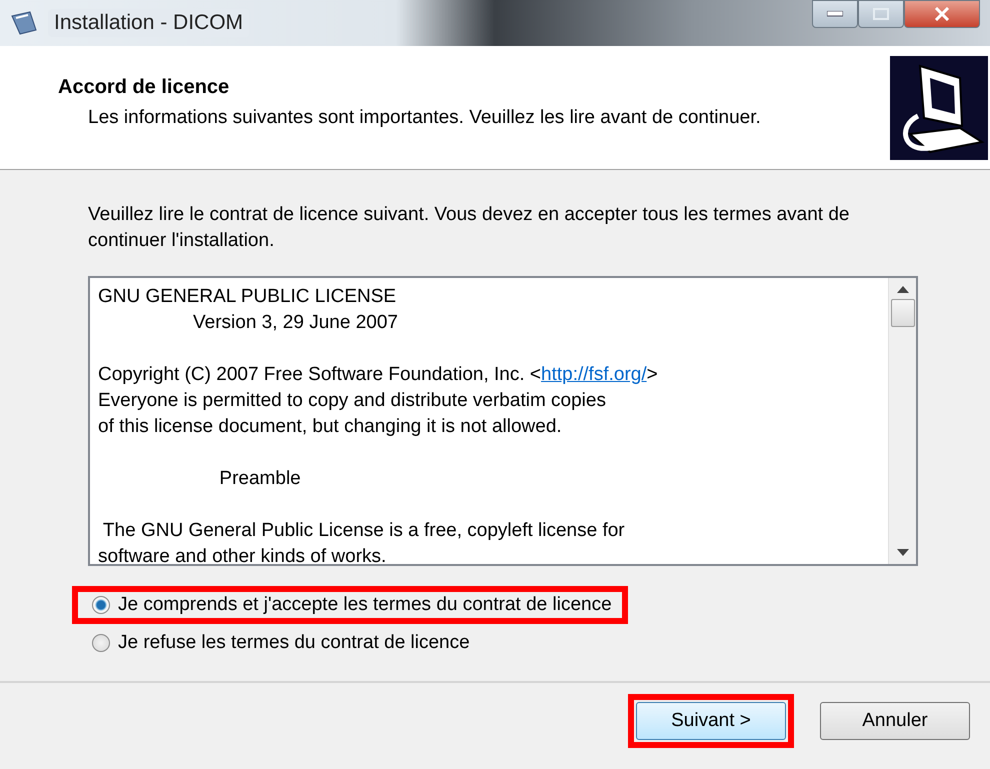  I want to click on dialog-button: Annuler, so click(895, 721).